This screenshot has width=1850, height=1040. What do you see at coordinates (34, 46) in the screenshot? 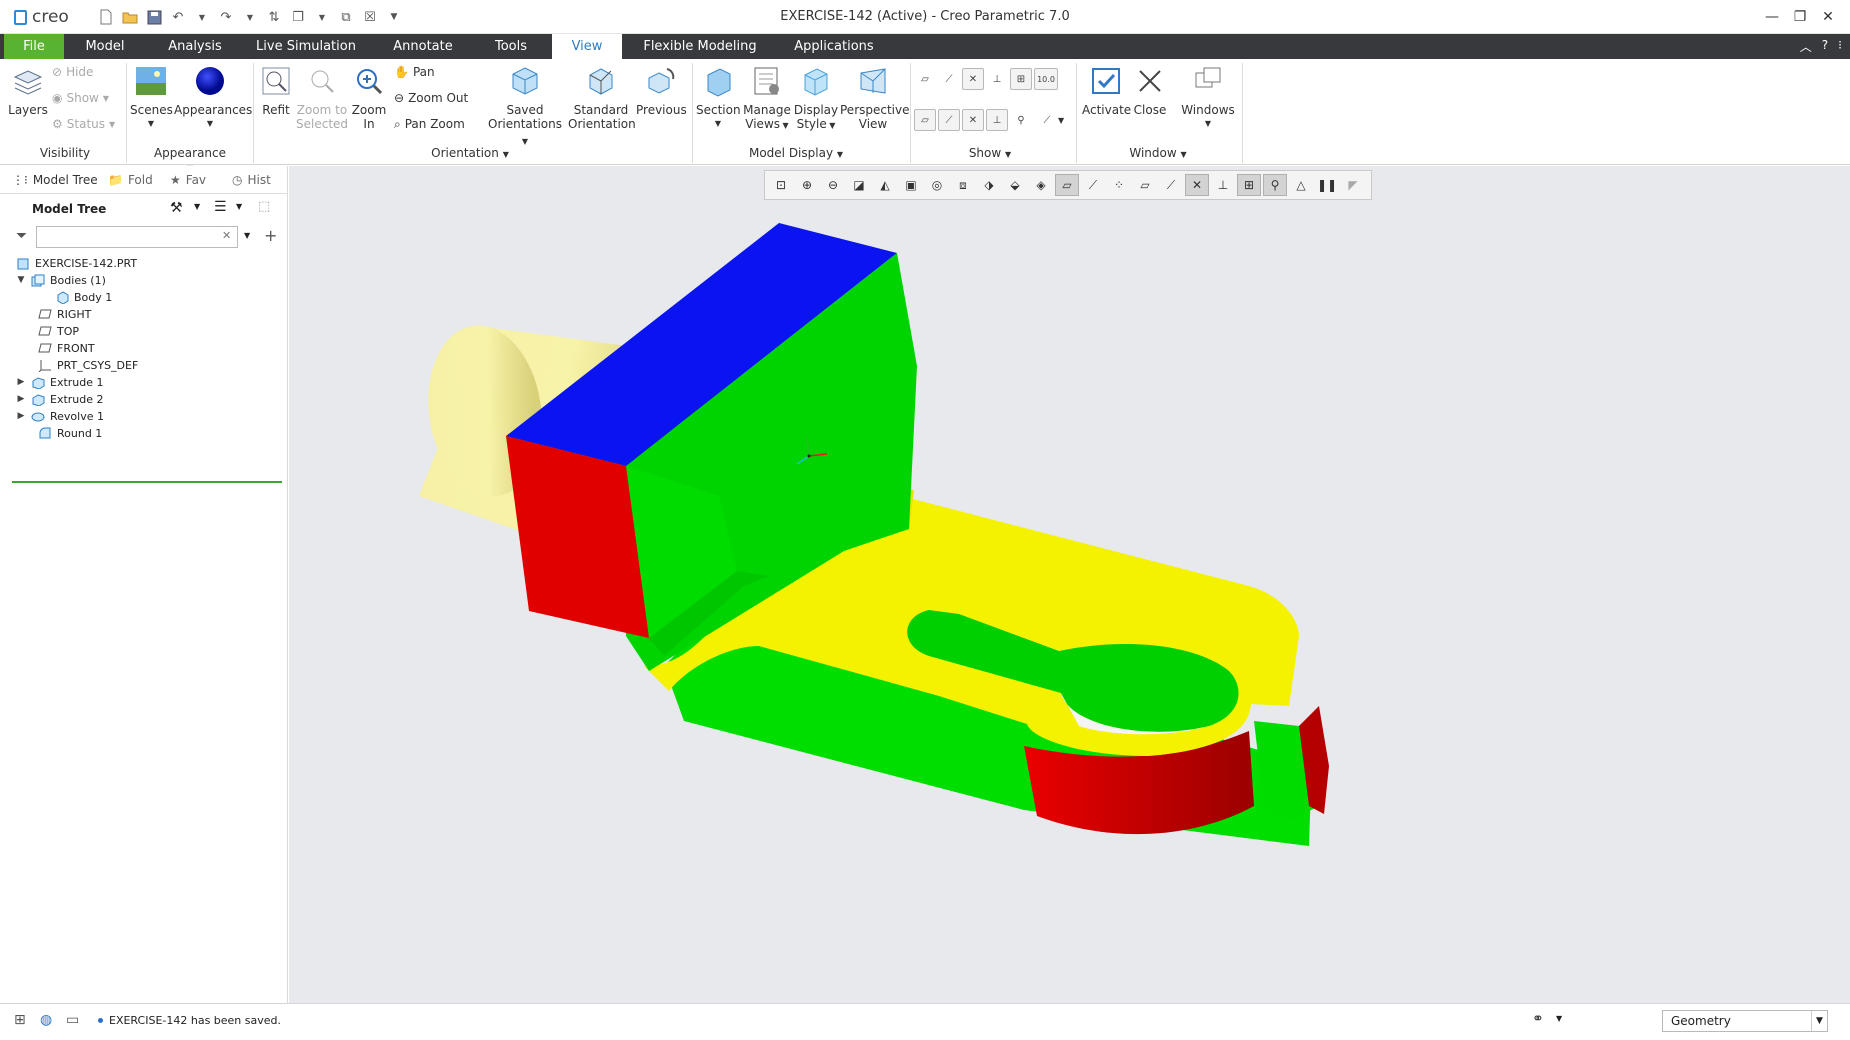
I see `tab-file: File` at bounding box center [34, 46].